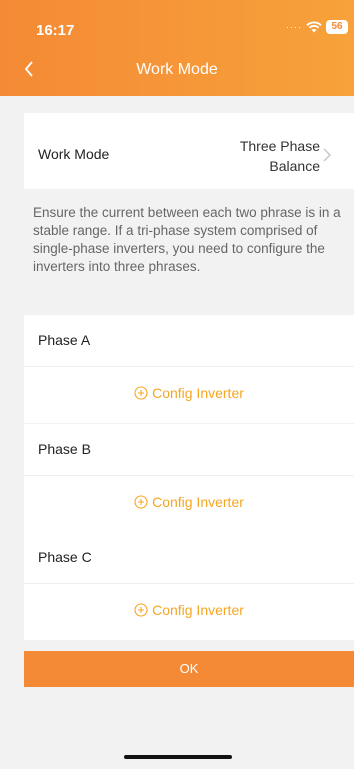 Image resolution: width=354 pixels, height=769 pixels. I want to click on phase-a-label: Phase A, so click(64, 340).